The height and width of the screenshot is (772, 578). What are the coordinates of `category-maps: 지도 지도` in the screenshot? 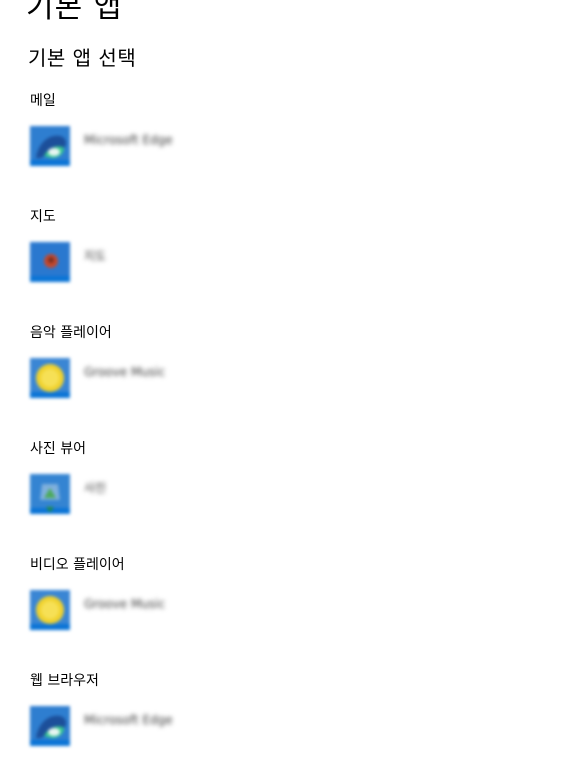 It's located at (290, 245).